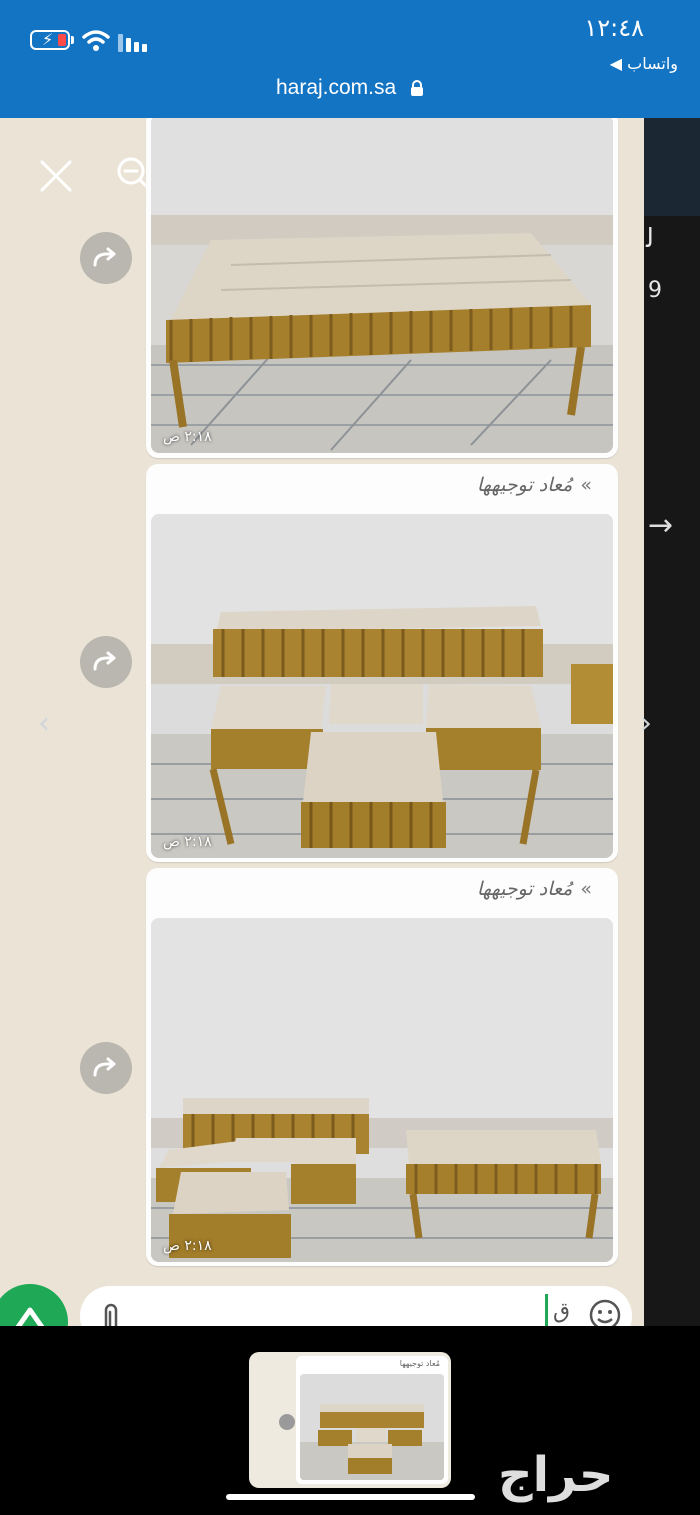  Describe the element at coordinates (111, 1314) in the screenshot. I see `attach-icon` at that location.